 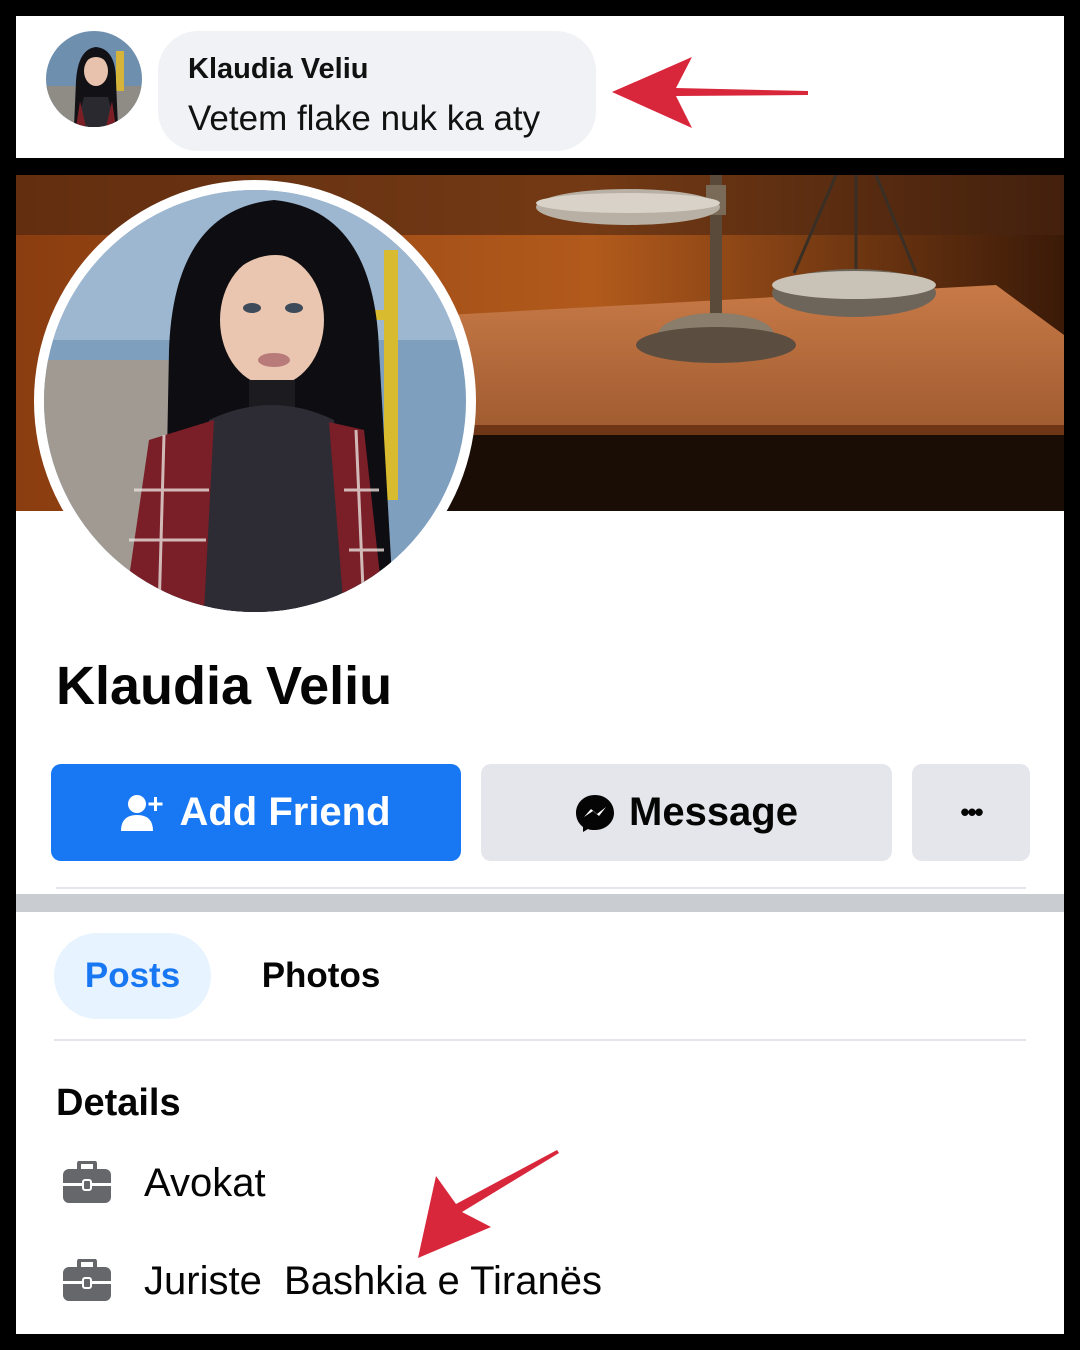 I want to click on add-friend-button: Add Friend, so click(x=256, y=812).